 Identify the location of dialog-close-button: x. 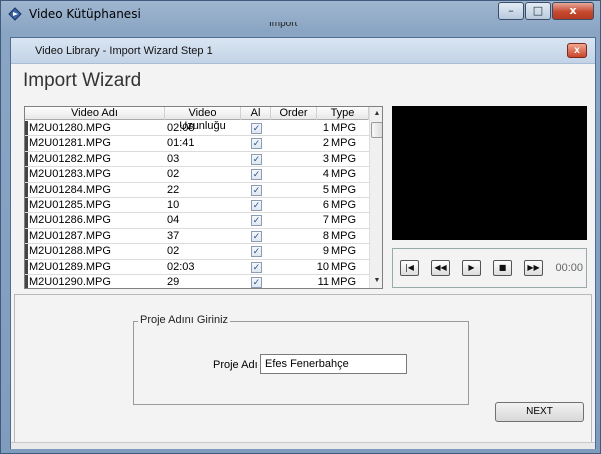
(577, 50).